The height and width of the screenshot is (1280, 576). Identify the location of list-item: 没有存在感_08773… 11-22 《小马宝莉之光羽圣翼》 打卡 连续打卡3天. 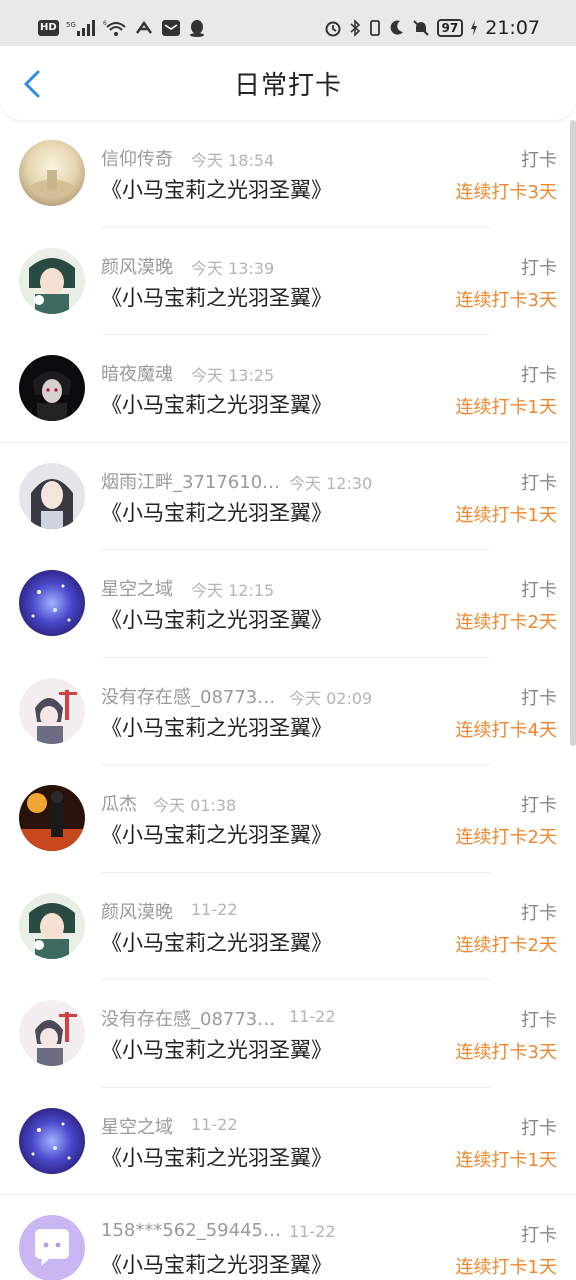
(288, 1034).